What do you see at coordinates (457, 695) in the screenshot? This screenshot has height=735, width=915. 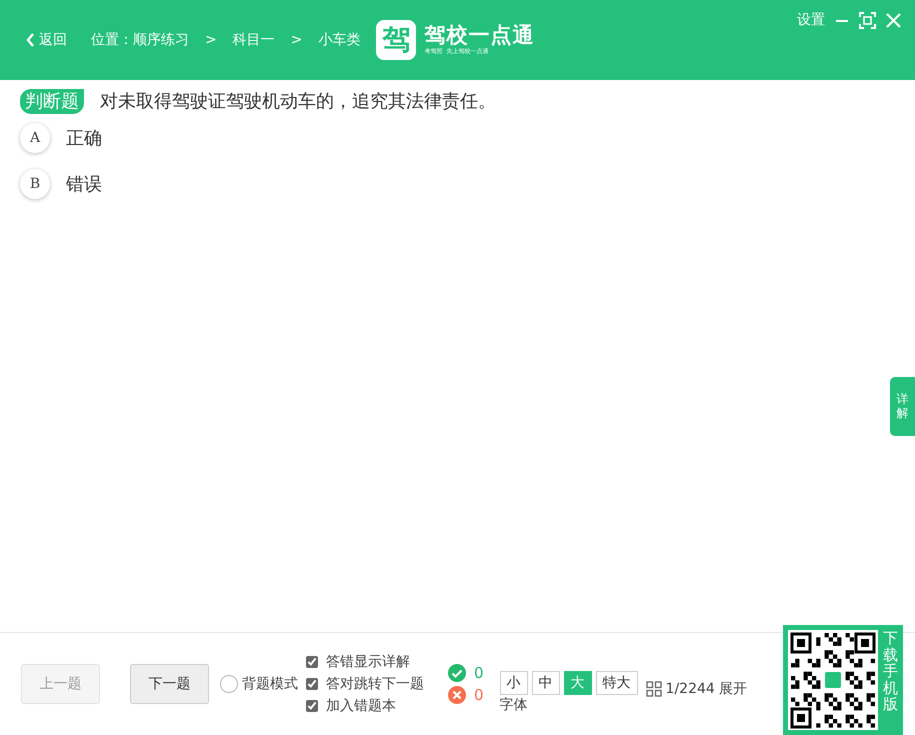 I see `wrong-icon` at bounding box center [457, 695].